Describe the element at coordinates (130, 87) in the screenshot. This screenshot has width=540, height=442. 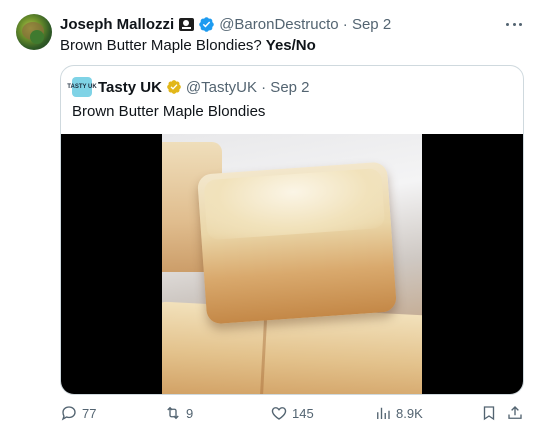
I see `quote-author-name: Tasty UK` at that location.